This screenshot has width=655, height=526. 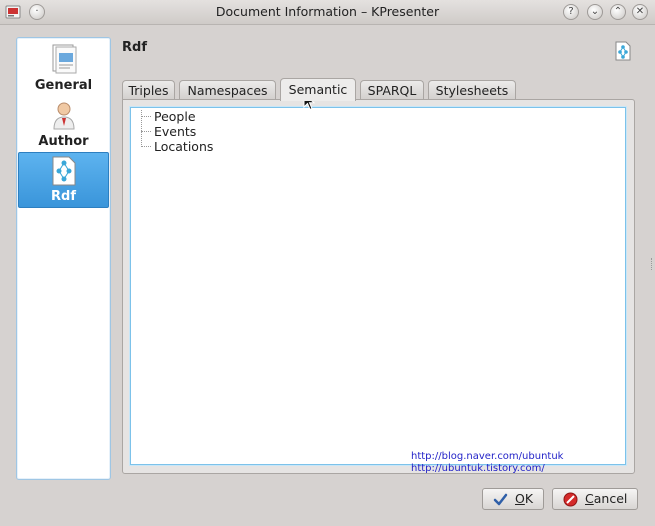 What do you see at coordinates (63, 141) in the screenshot?
I see `sidebar-item-label: Author` at bounding box center [63, 141].